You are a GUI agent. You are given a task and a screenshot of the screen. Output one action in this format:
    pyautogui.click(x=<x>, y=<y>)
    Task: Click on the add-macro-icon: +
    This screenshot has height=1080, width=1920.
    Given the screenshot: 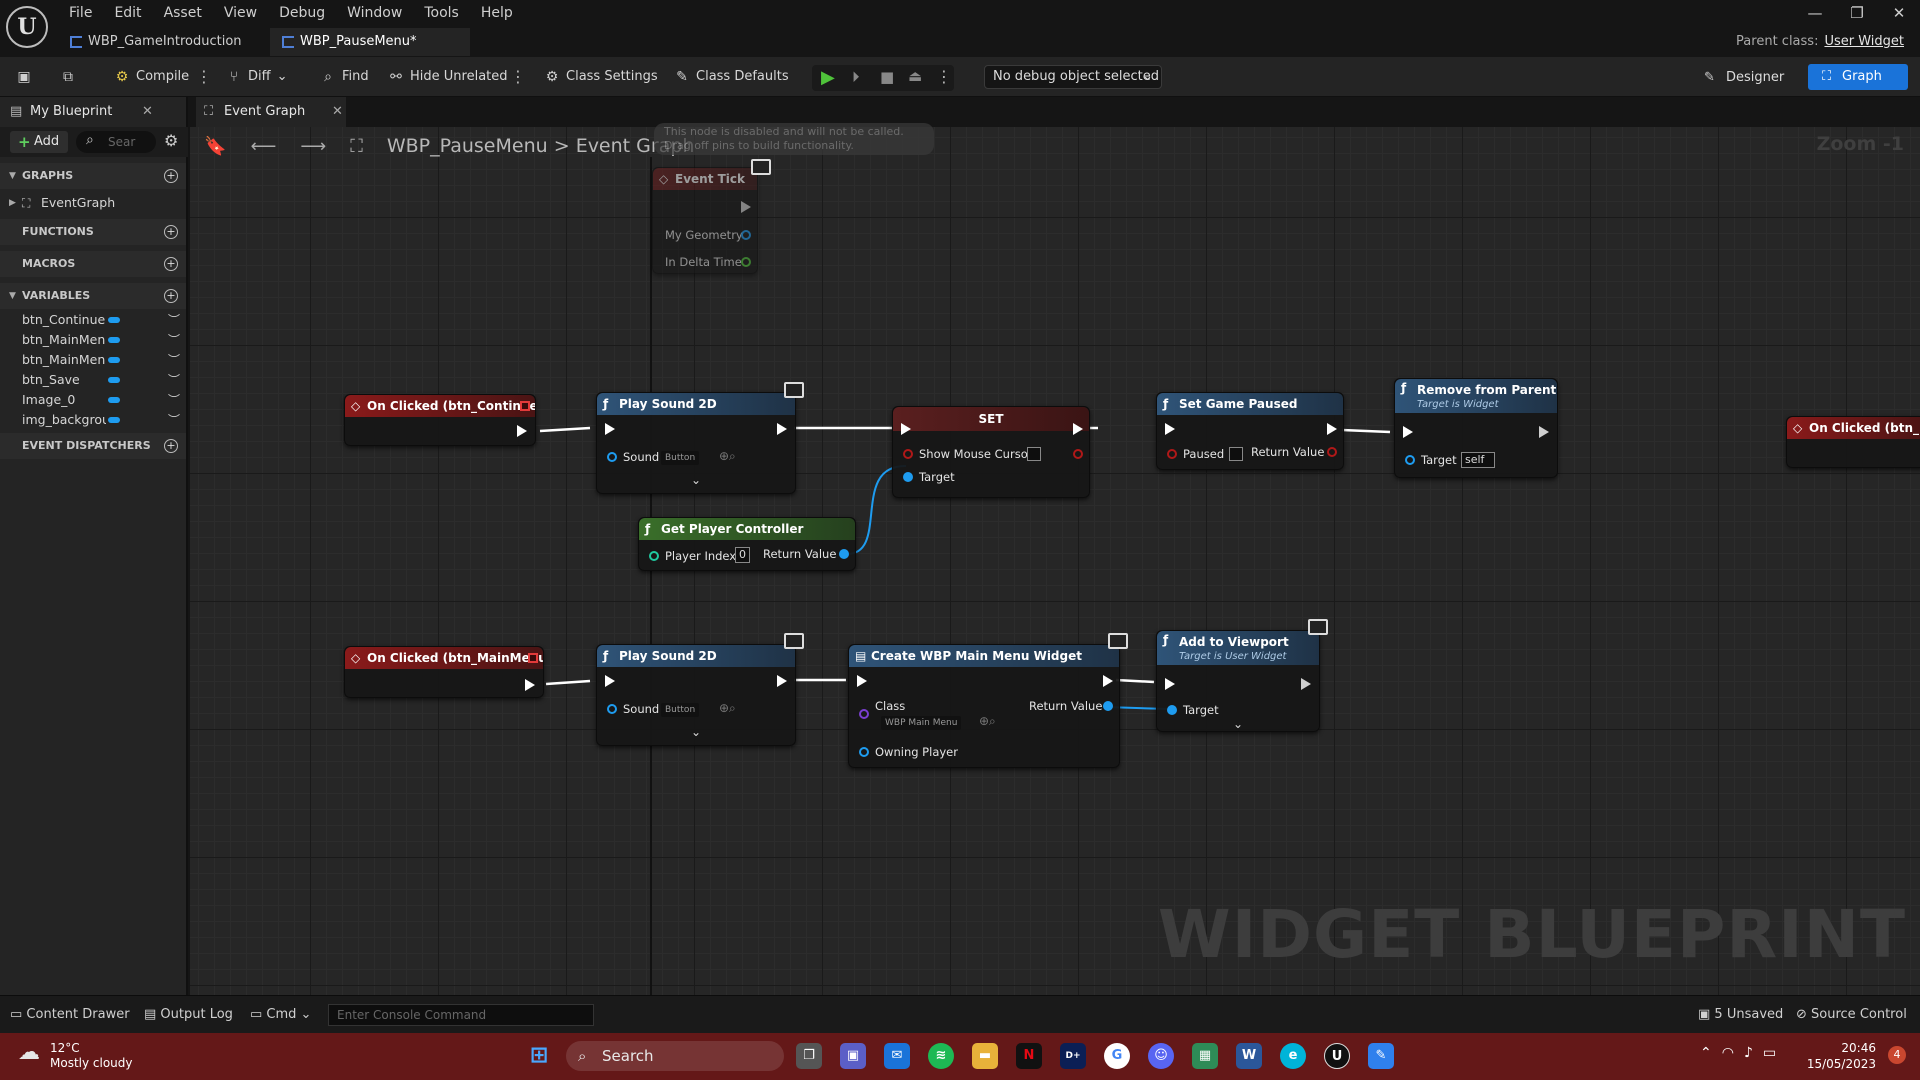 What is the action you would take?
    pyautogui.click(x=171, y=264)
    